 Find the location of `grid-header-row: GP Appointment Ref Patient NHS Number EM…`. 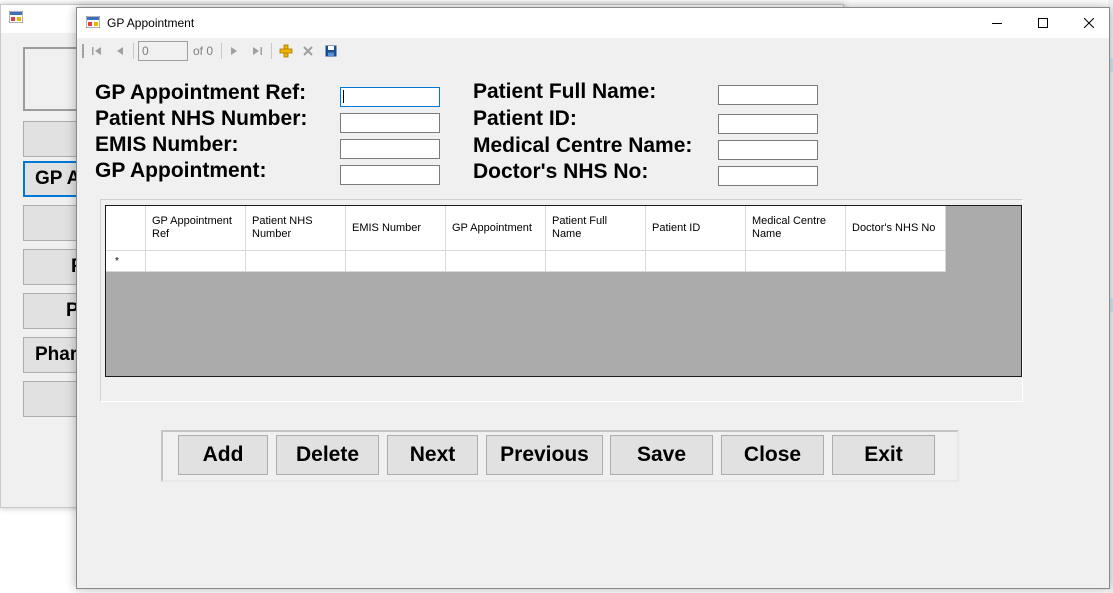

grid-header-row: GP Appointment Ref Patient NHS Number EM… is located at coordinates (526, 228).